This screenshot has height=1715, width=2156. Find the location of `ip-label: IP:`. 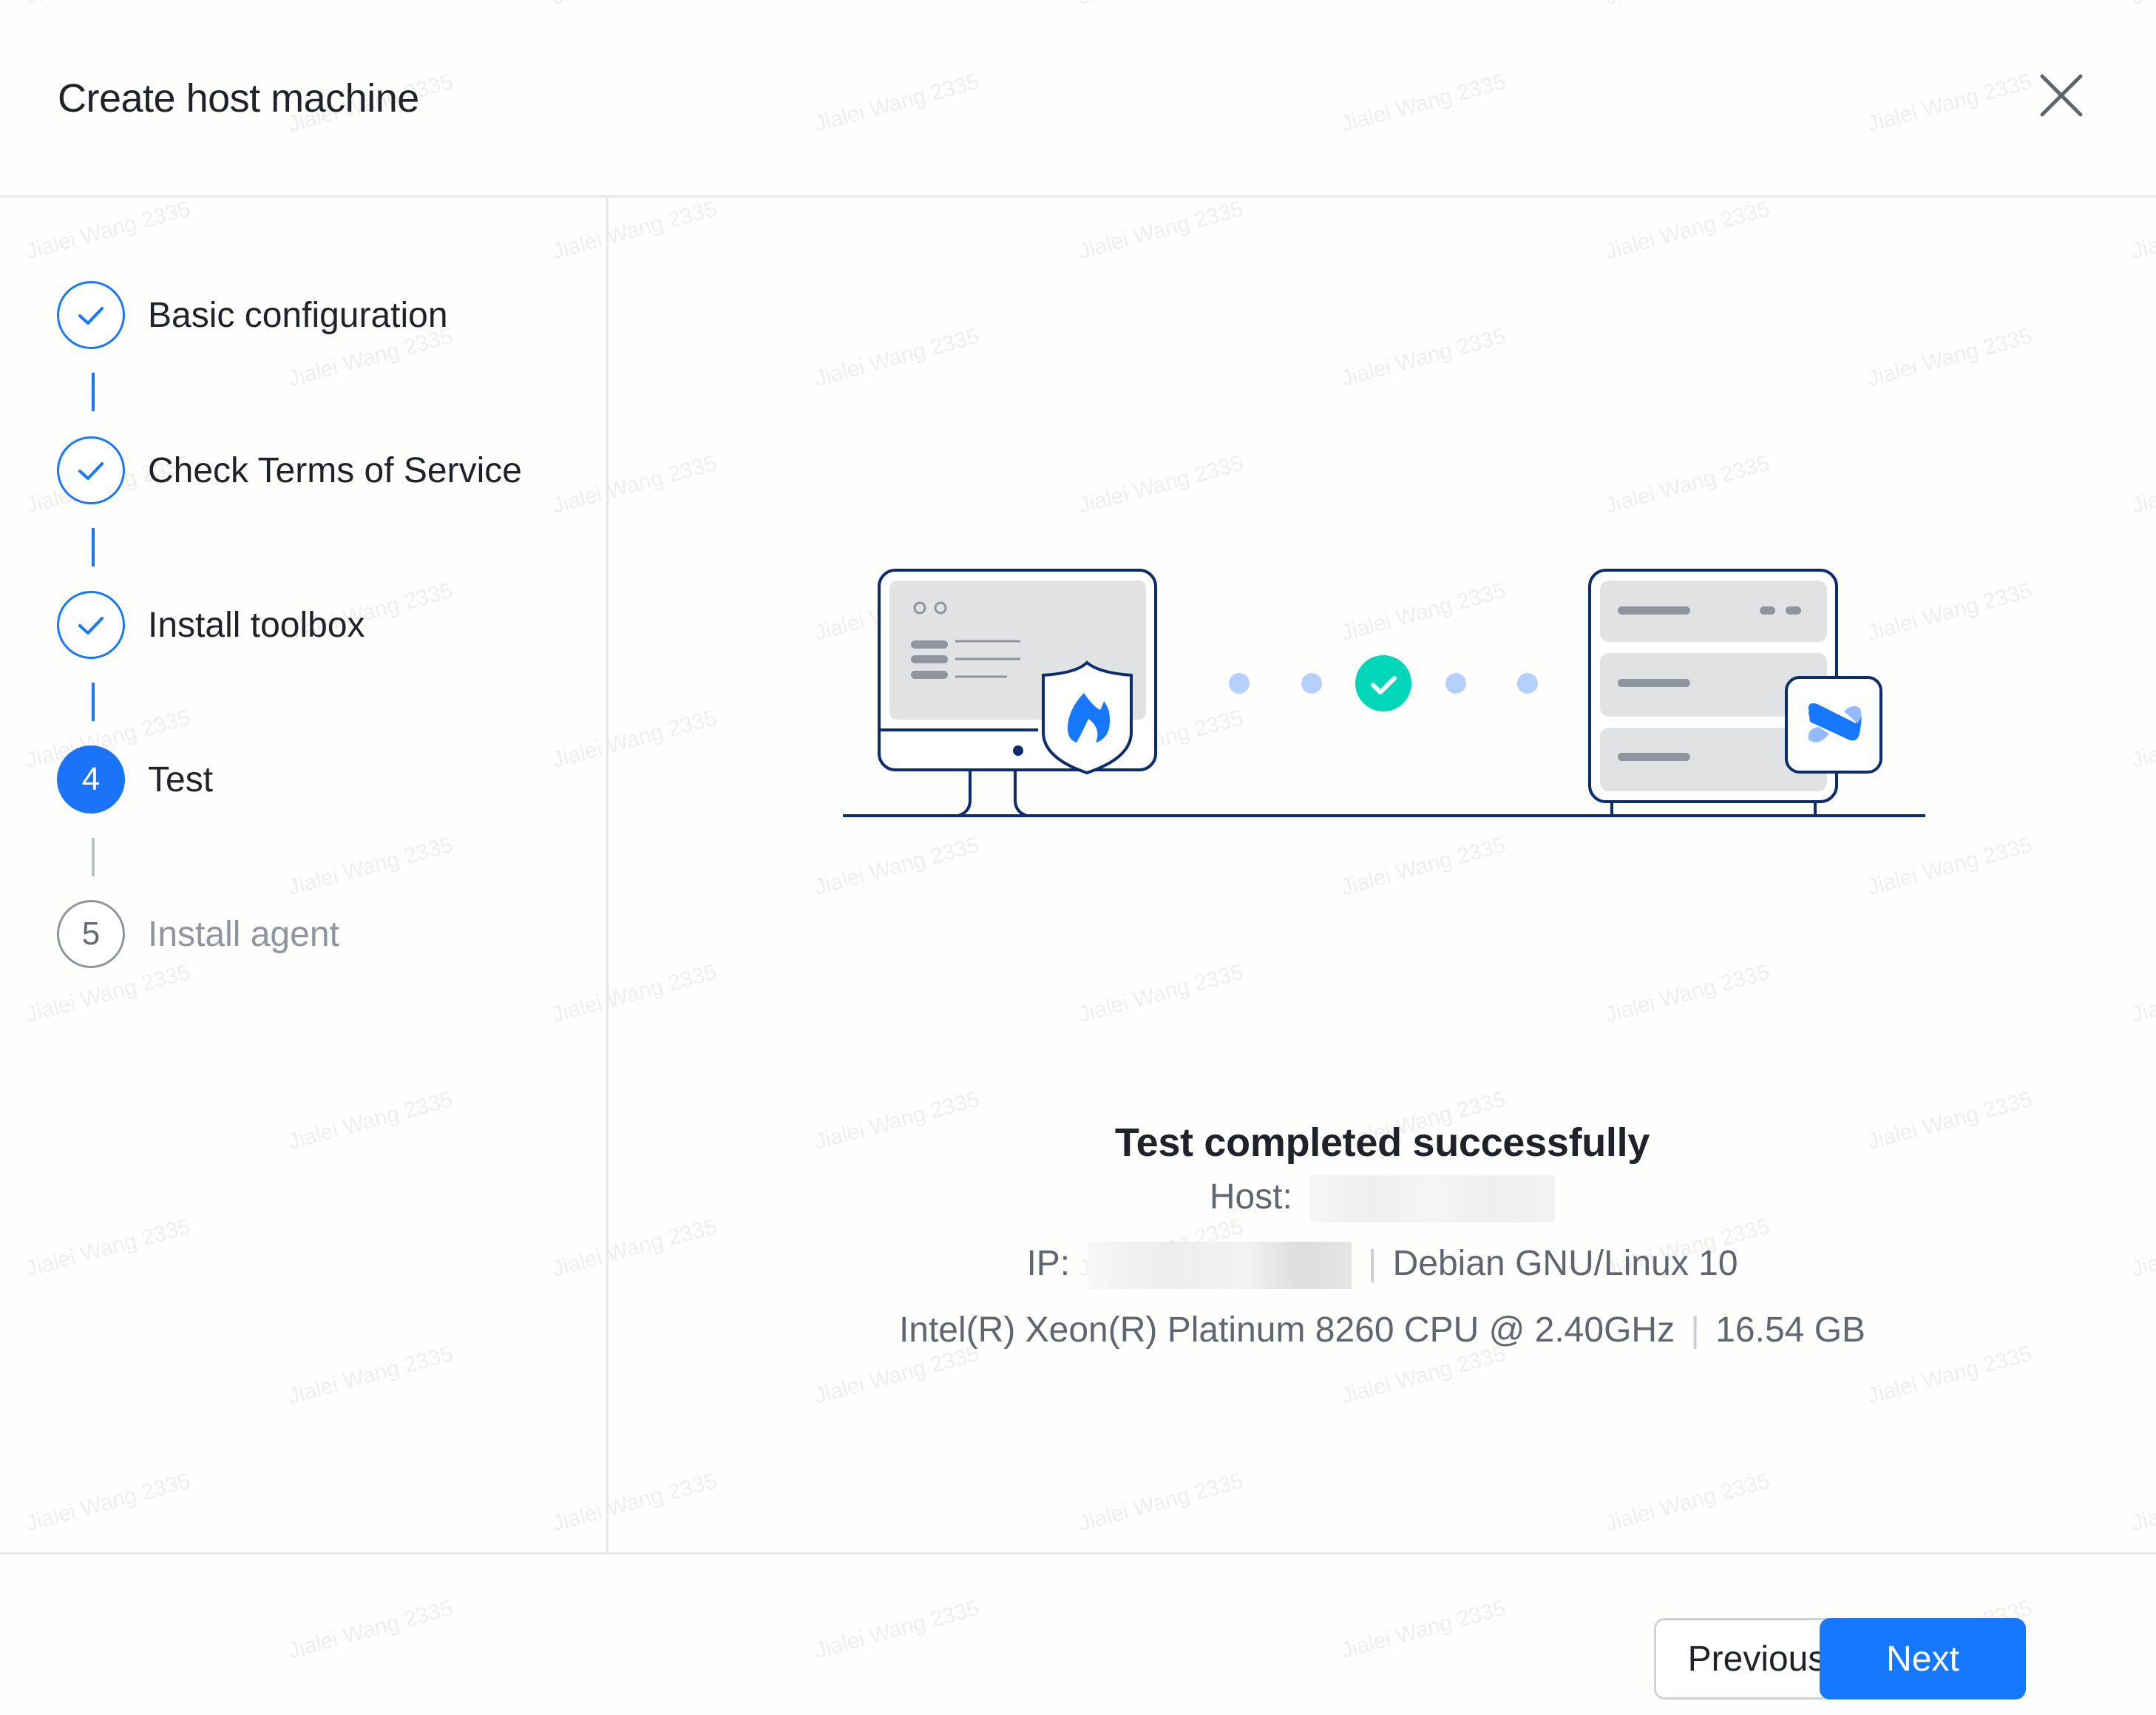

ip-label: IP: is located at coordinates (1048, 1263).